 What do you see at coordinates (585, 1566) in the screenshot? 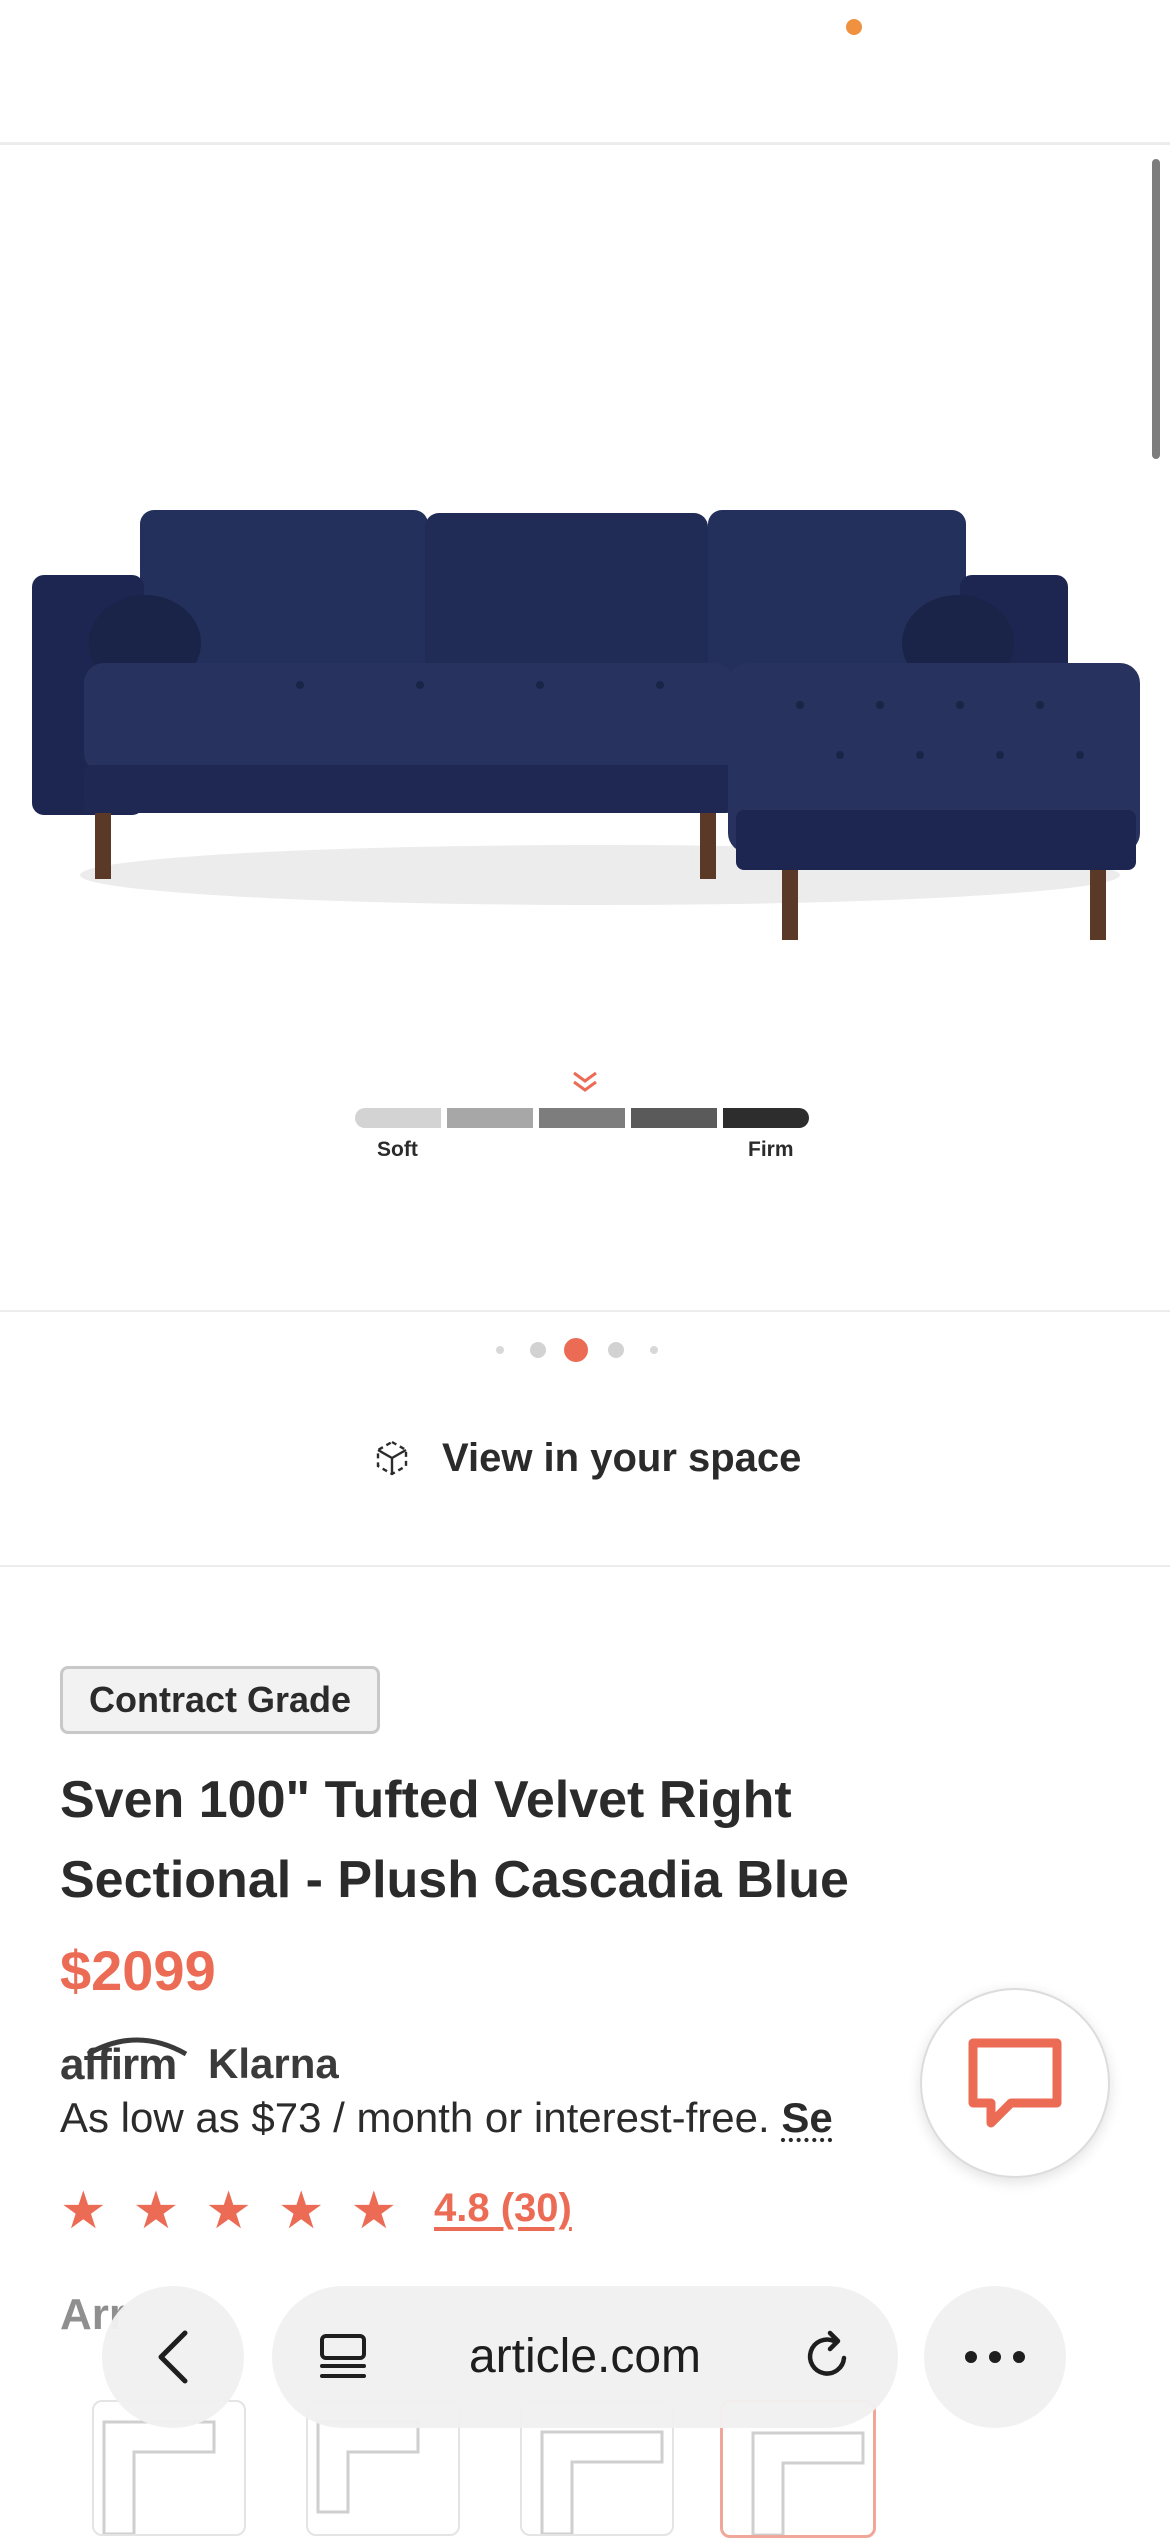
I see `section-divider` at bounding box center [585, 1566].